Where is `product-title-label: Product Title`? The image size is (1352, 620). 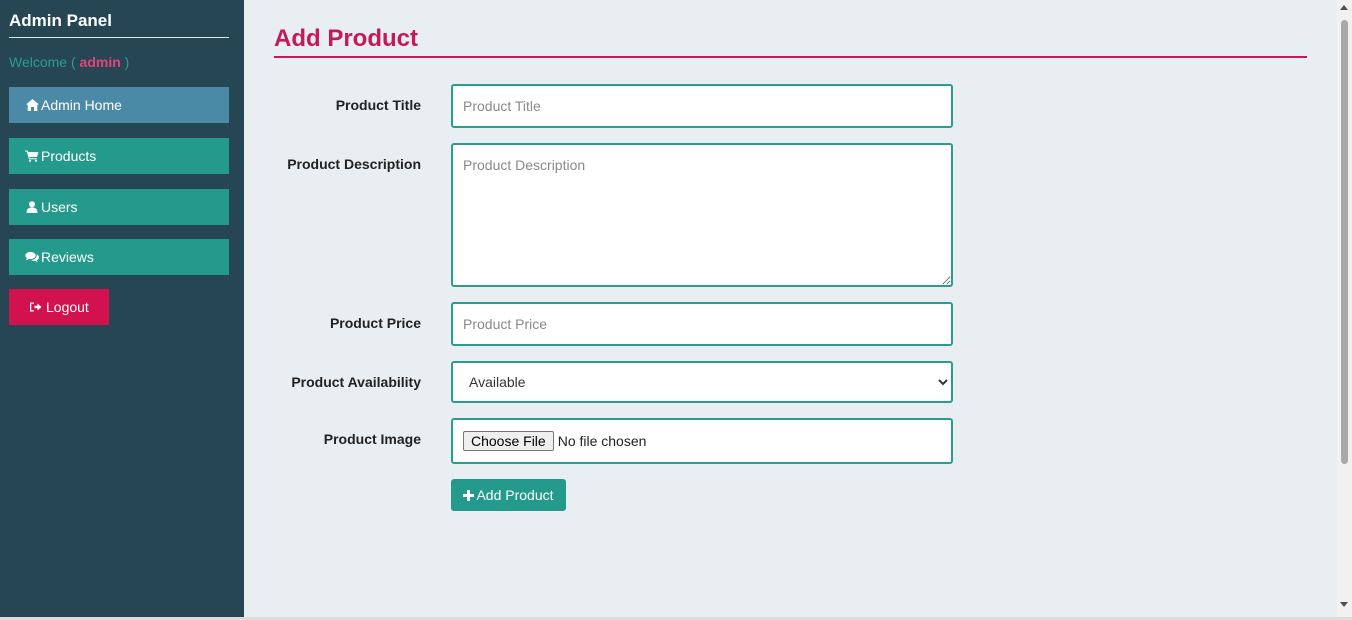
product-title-label: Product Title is located at coordinates (378, 105).